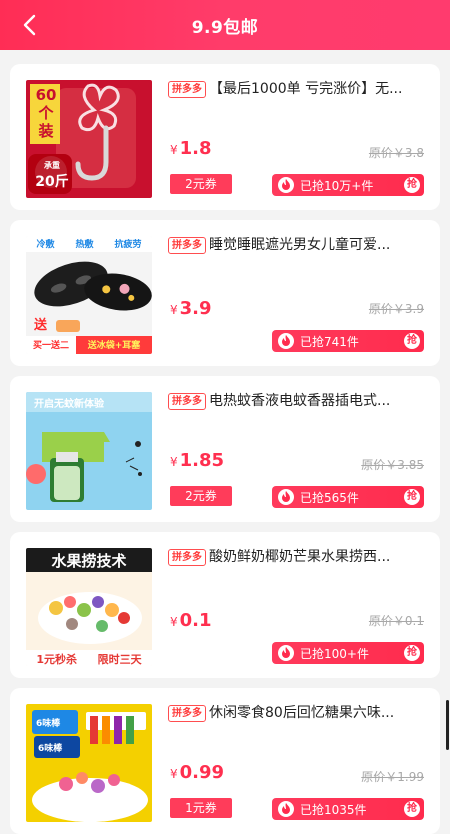 The width and height of the screenshot is (450, 834). I want to click on price-value: 0.99, so click(202, 772).